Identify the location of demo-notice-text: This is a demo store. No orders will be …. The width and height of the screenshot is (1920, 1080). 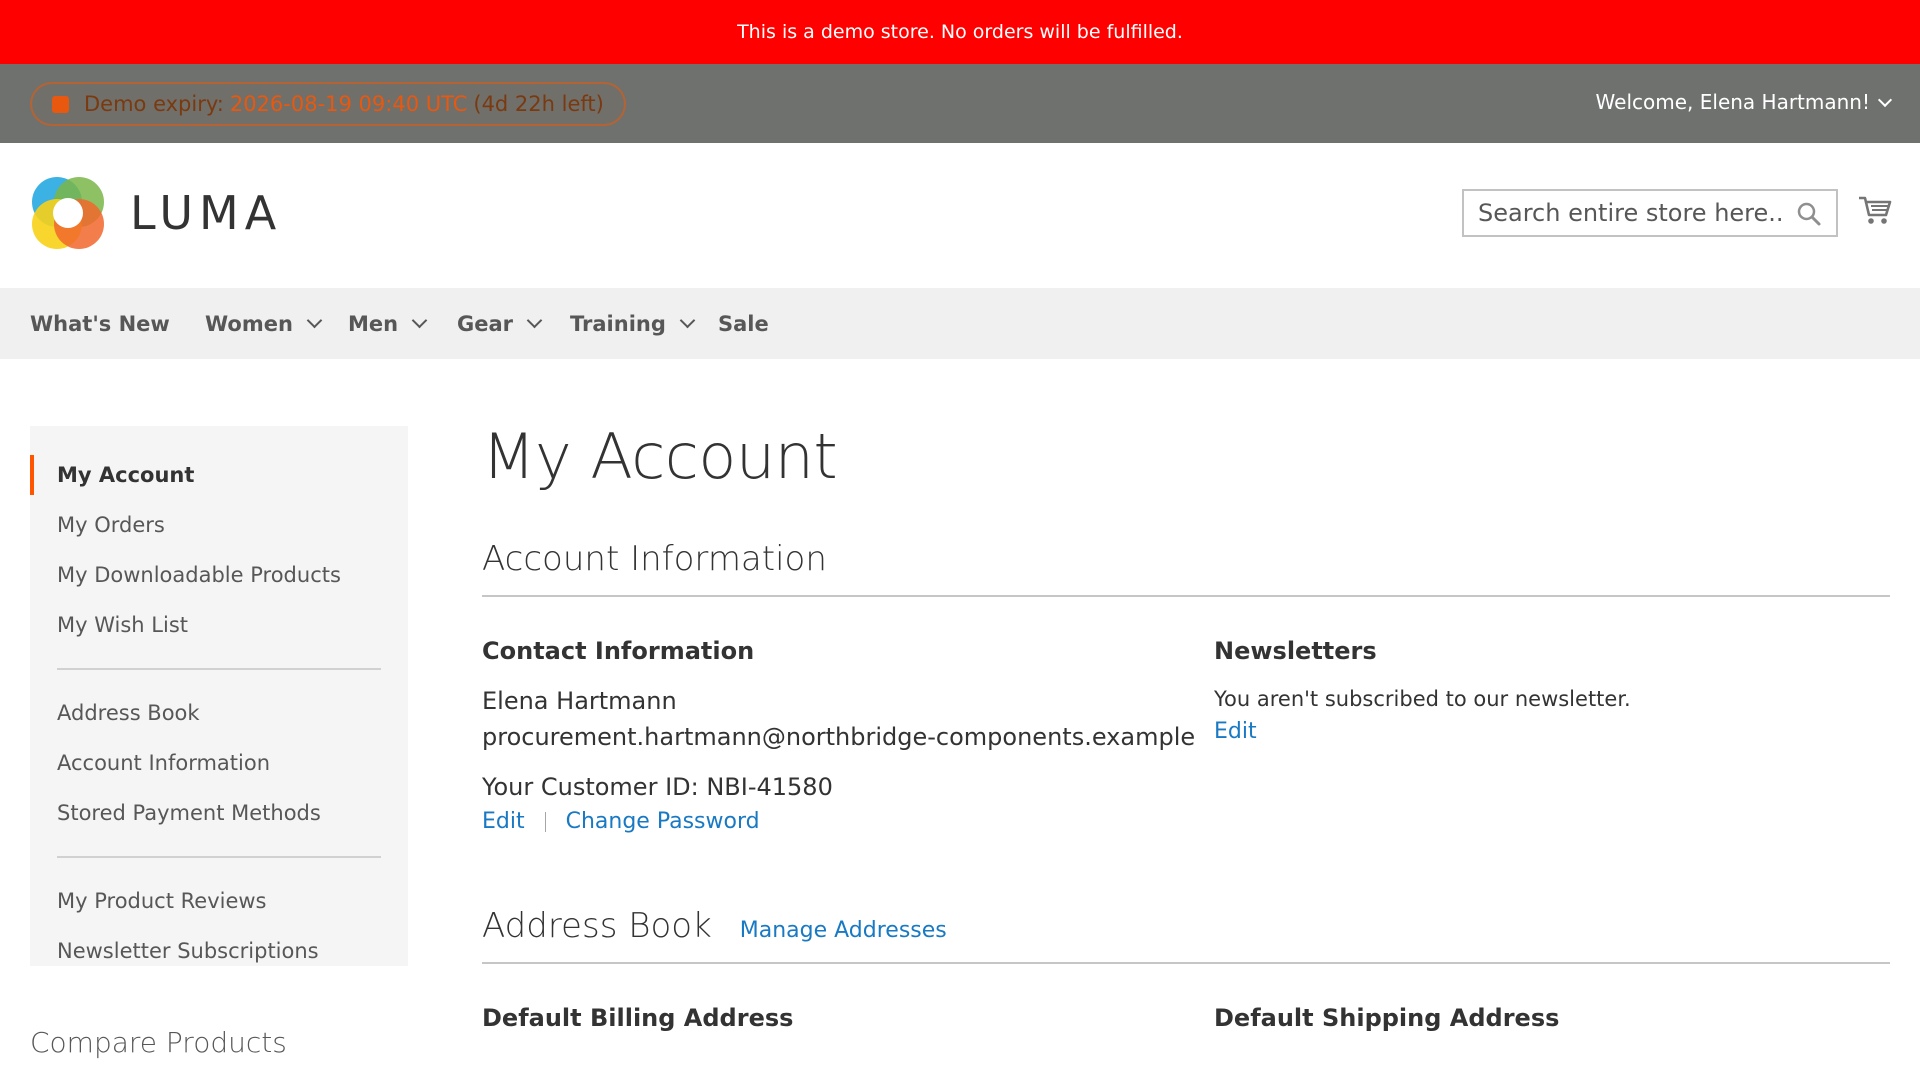
(960, 32).